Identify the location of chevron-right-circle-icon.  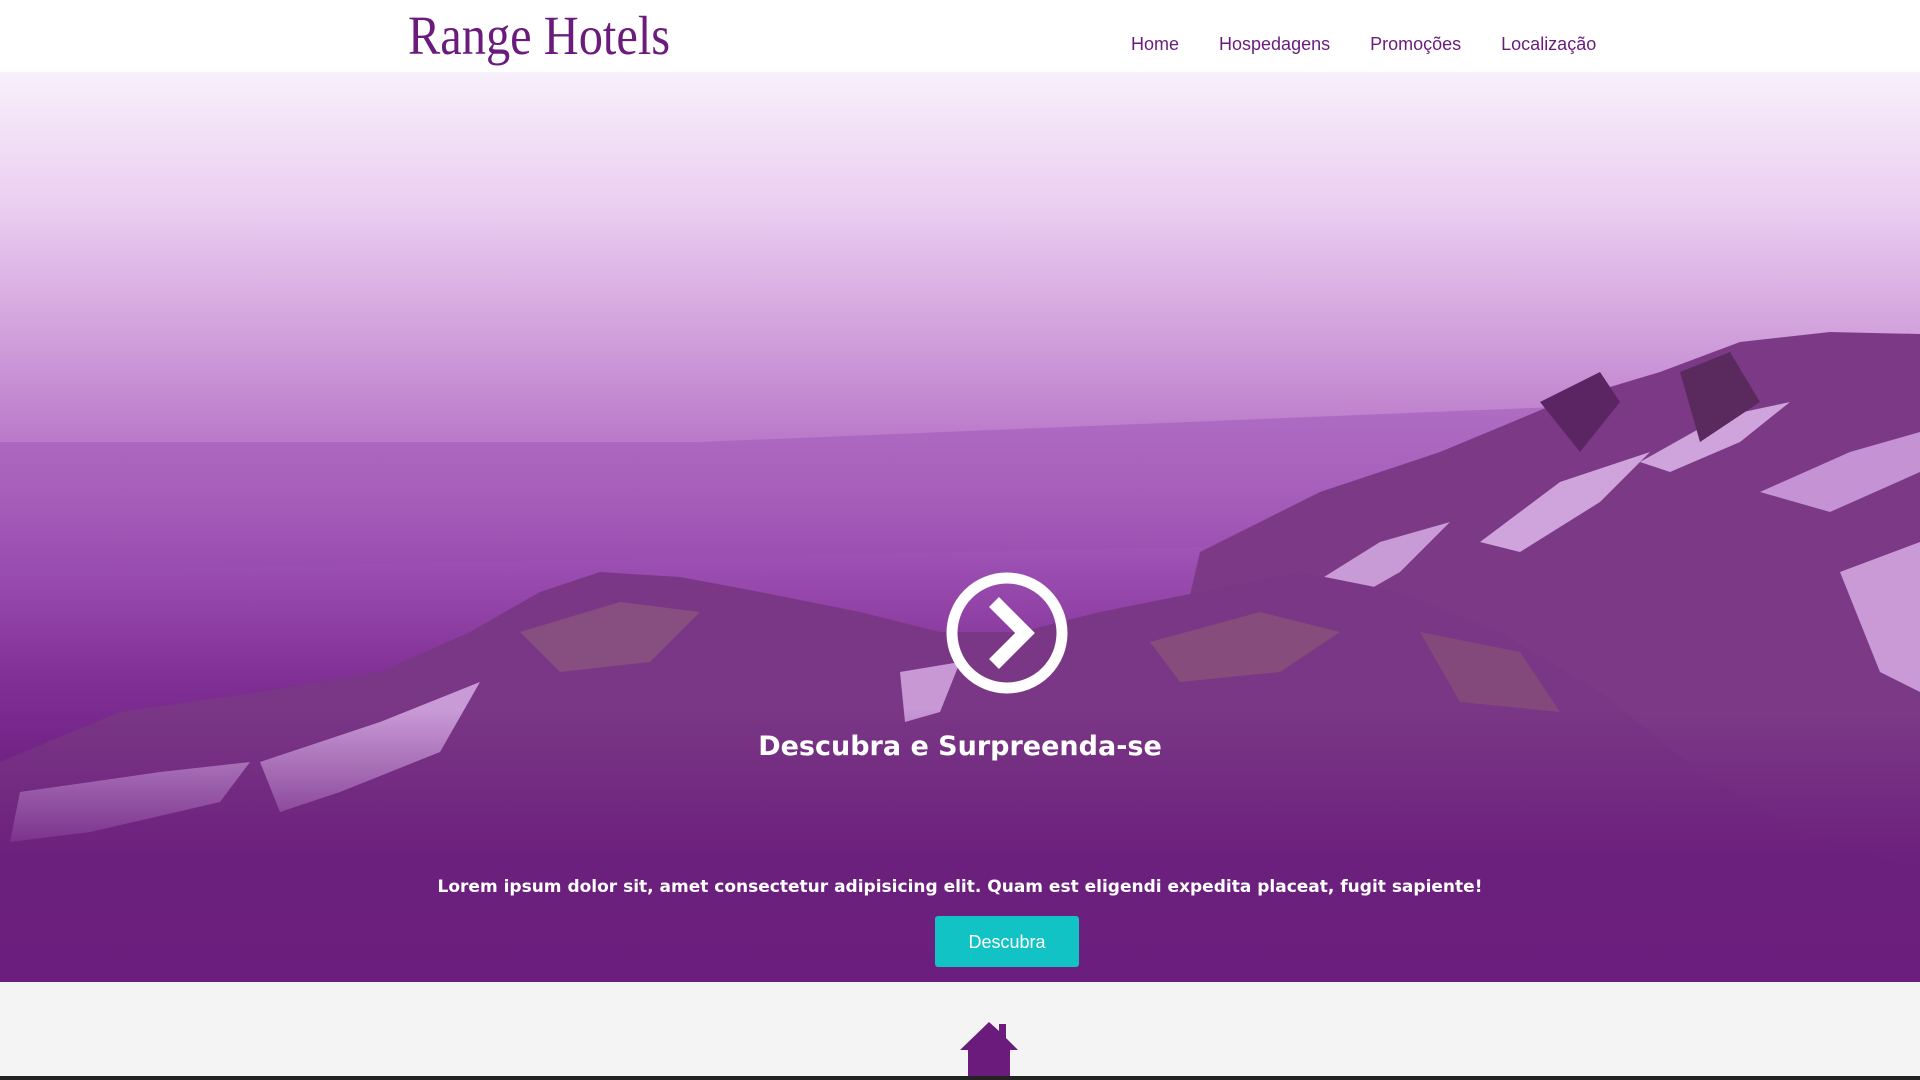
(1007, 633).